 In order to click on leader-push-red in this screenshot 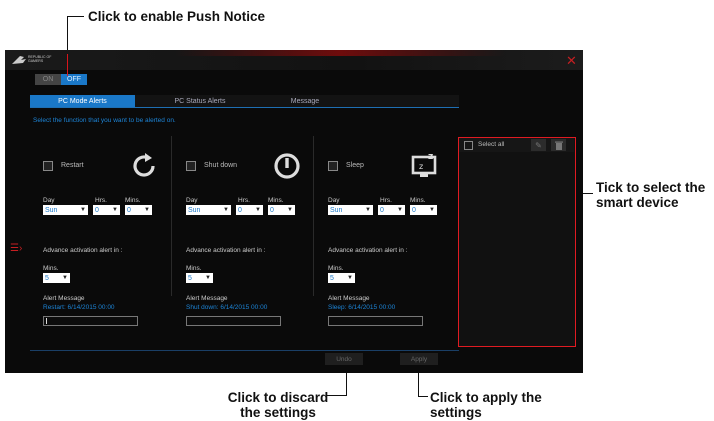, I will do `click(67, 65)`.